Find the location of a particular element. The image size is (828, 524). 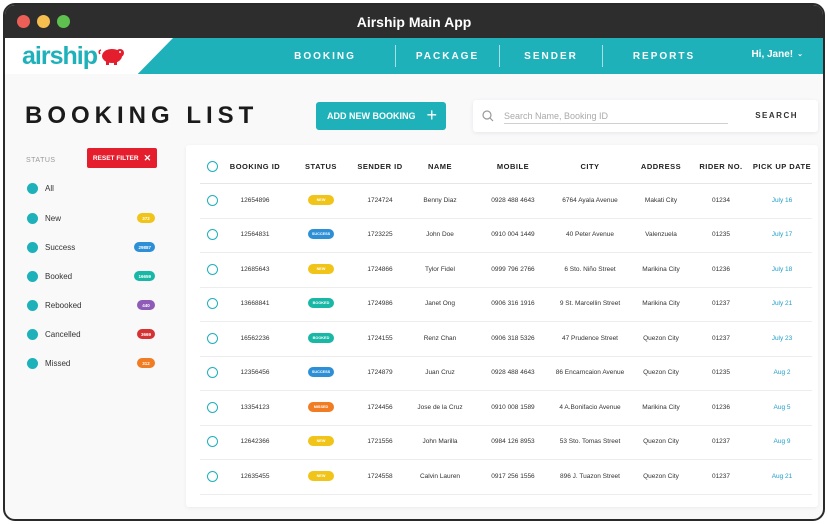

status-filter-cancelled: Cancelled 3669 is located at coordinates (91, 334).